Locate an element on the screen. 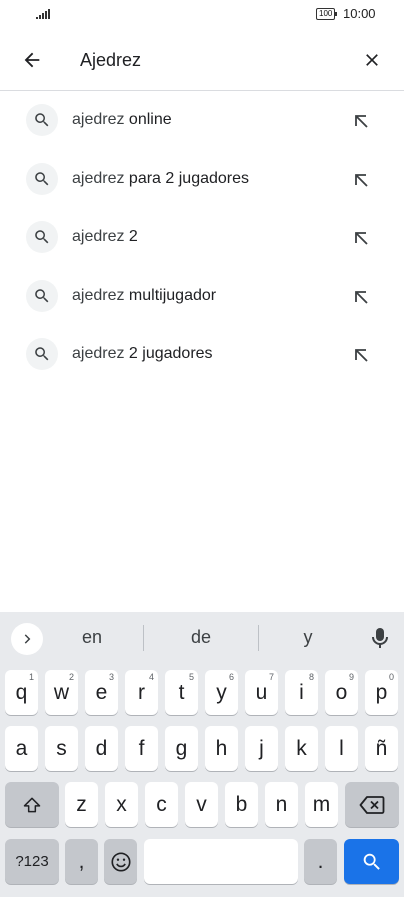 Image resolution: width=404 pixels, height=897 pixels. key-p: p0 is located at coordinates (381, 692).